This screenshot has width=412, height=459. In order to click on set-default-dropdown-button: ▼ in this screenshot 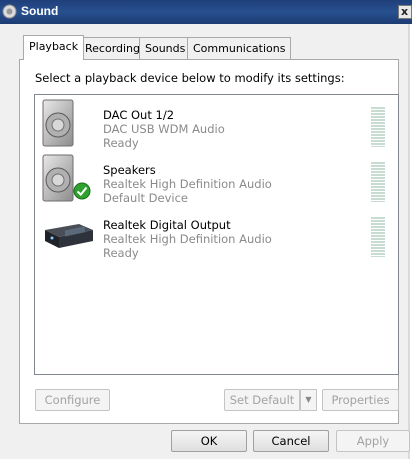, I will do `click(308, 400)`.